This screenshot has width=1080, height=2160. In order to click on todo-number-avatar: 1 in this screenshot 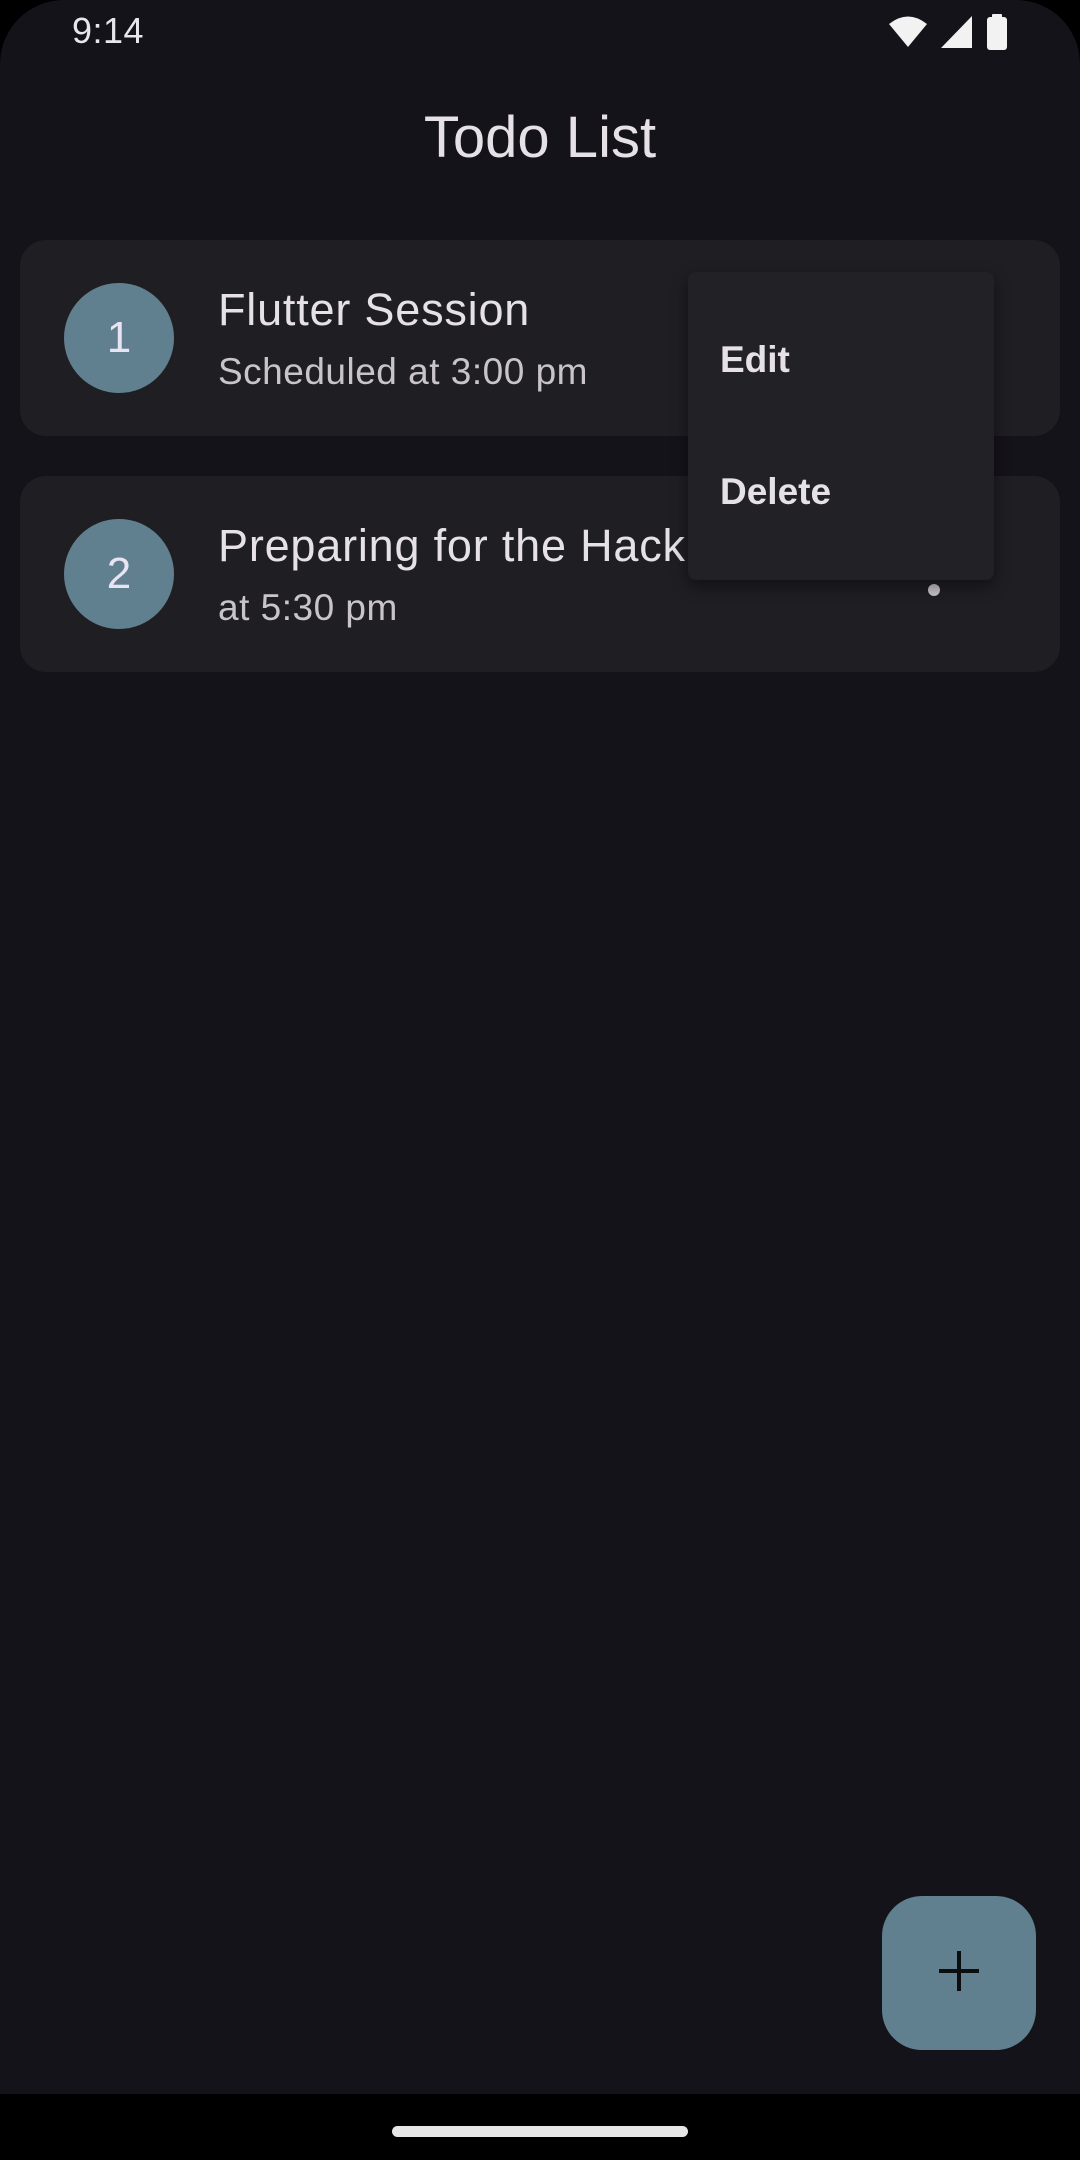, I will do `click(119, 338)`.